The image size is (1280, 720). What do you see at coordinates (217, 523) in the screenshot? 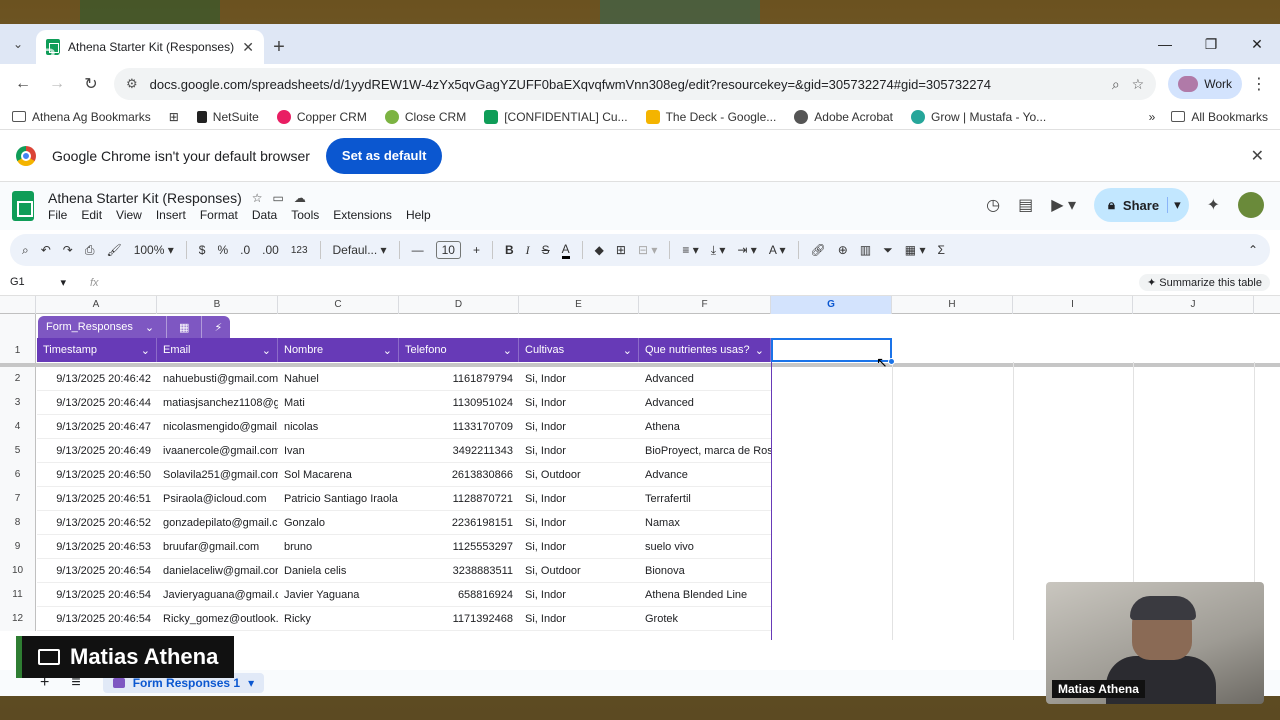
I see `table-cell: gonzadepilato@gmail.c` at bounding box center [217, 523].